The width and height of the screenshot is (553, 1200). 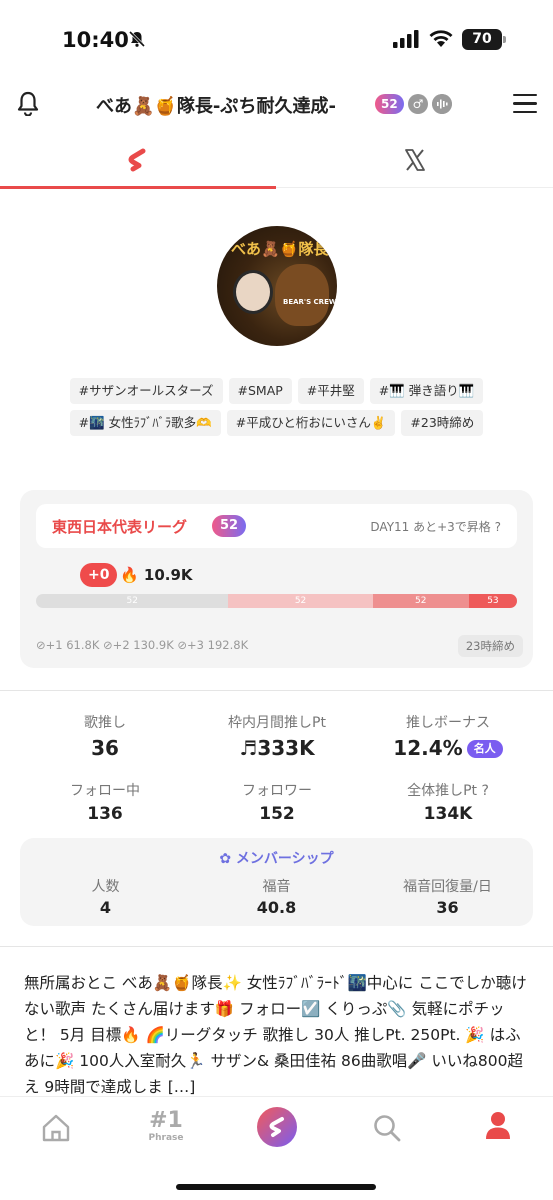 I want to click on wifi-icon, so click(x=441, y=38).